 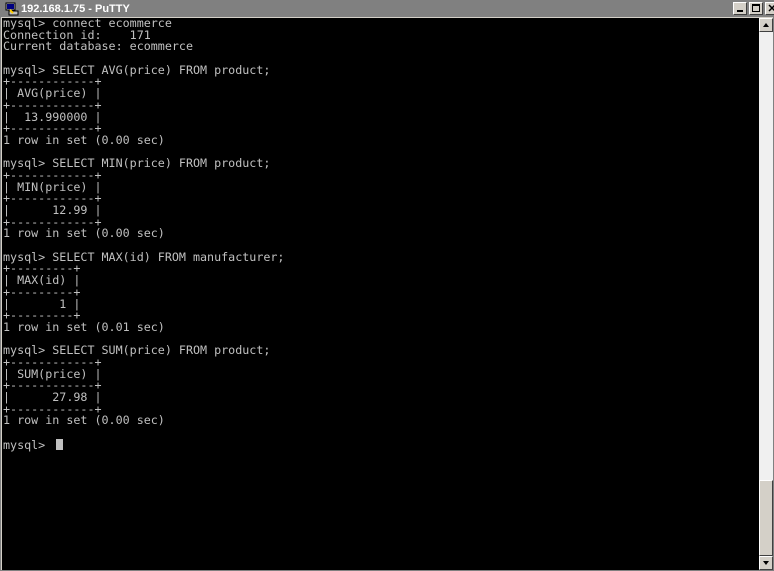 I want to click on terminal-line: 1 row in set (0.01 sec), so click(x=84, y=326).